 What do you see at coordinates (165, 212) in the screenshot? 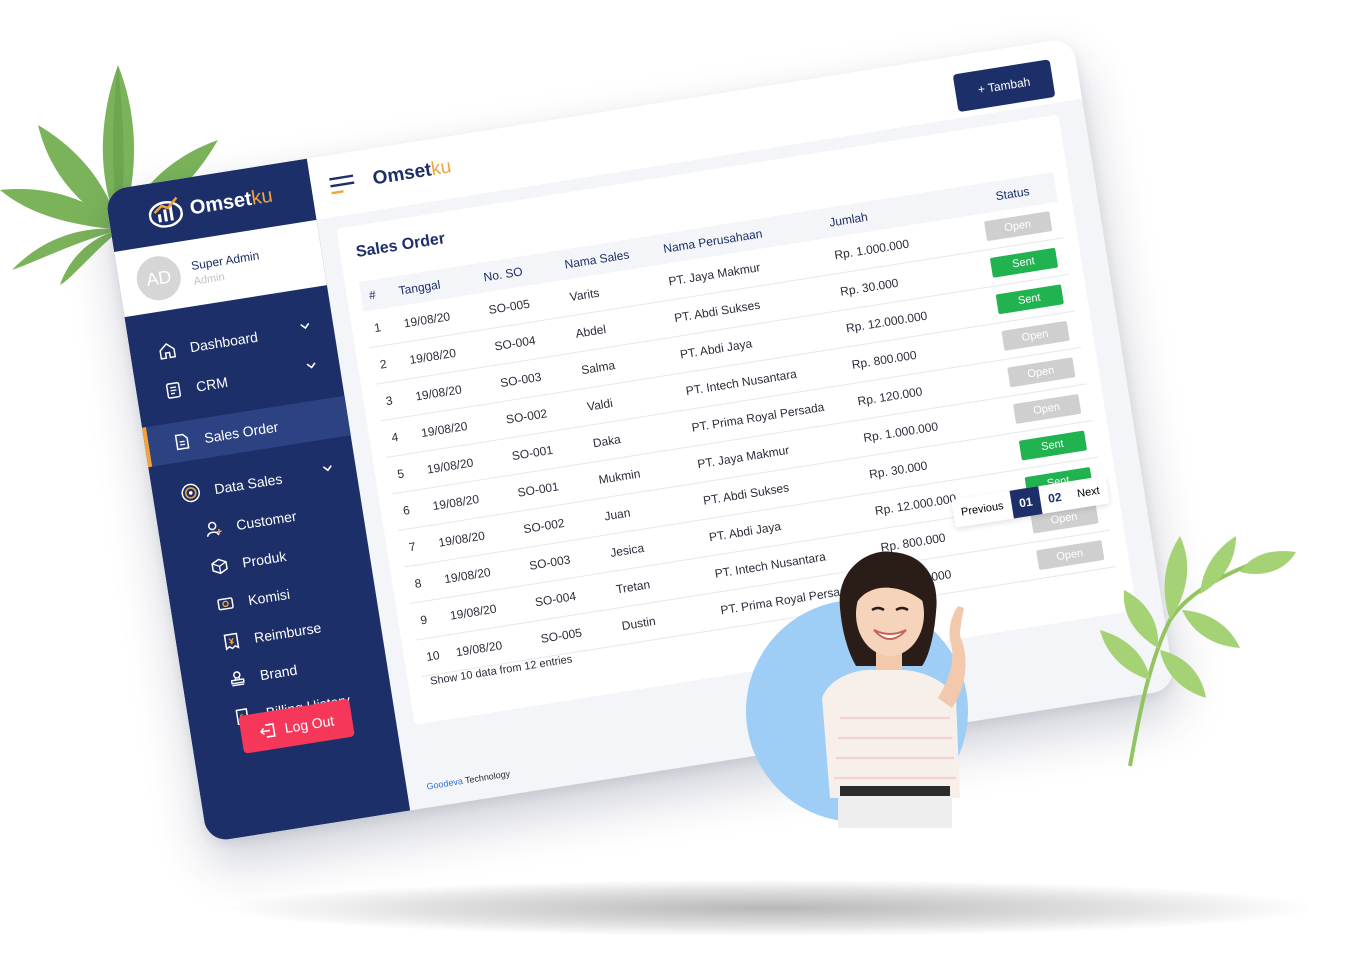
I see `brand-logo-icon` at bounding box center [165, 212].